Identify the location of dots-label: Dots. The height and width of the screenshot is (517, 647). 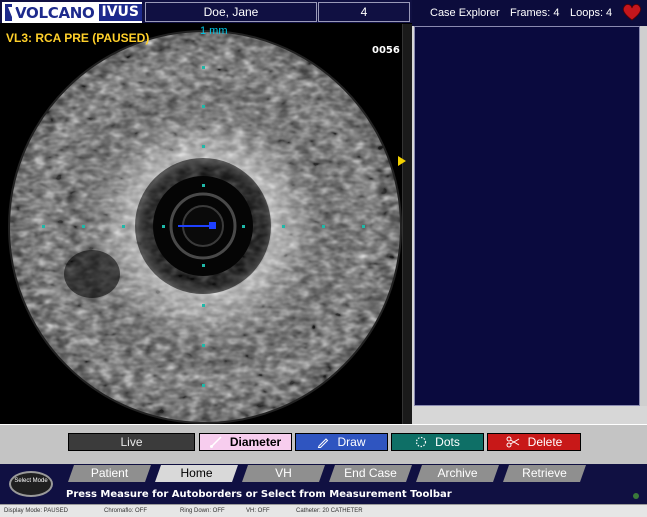
(447, 442).